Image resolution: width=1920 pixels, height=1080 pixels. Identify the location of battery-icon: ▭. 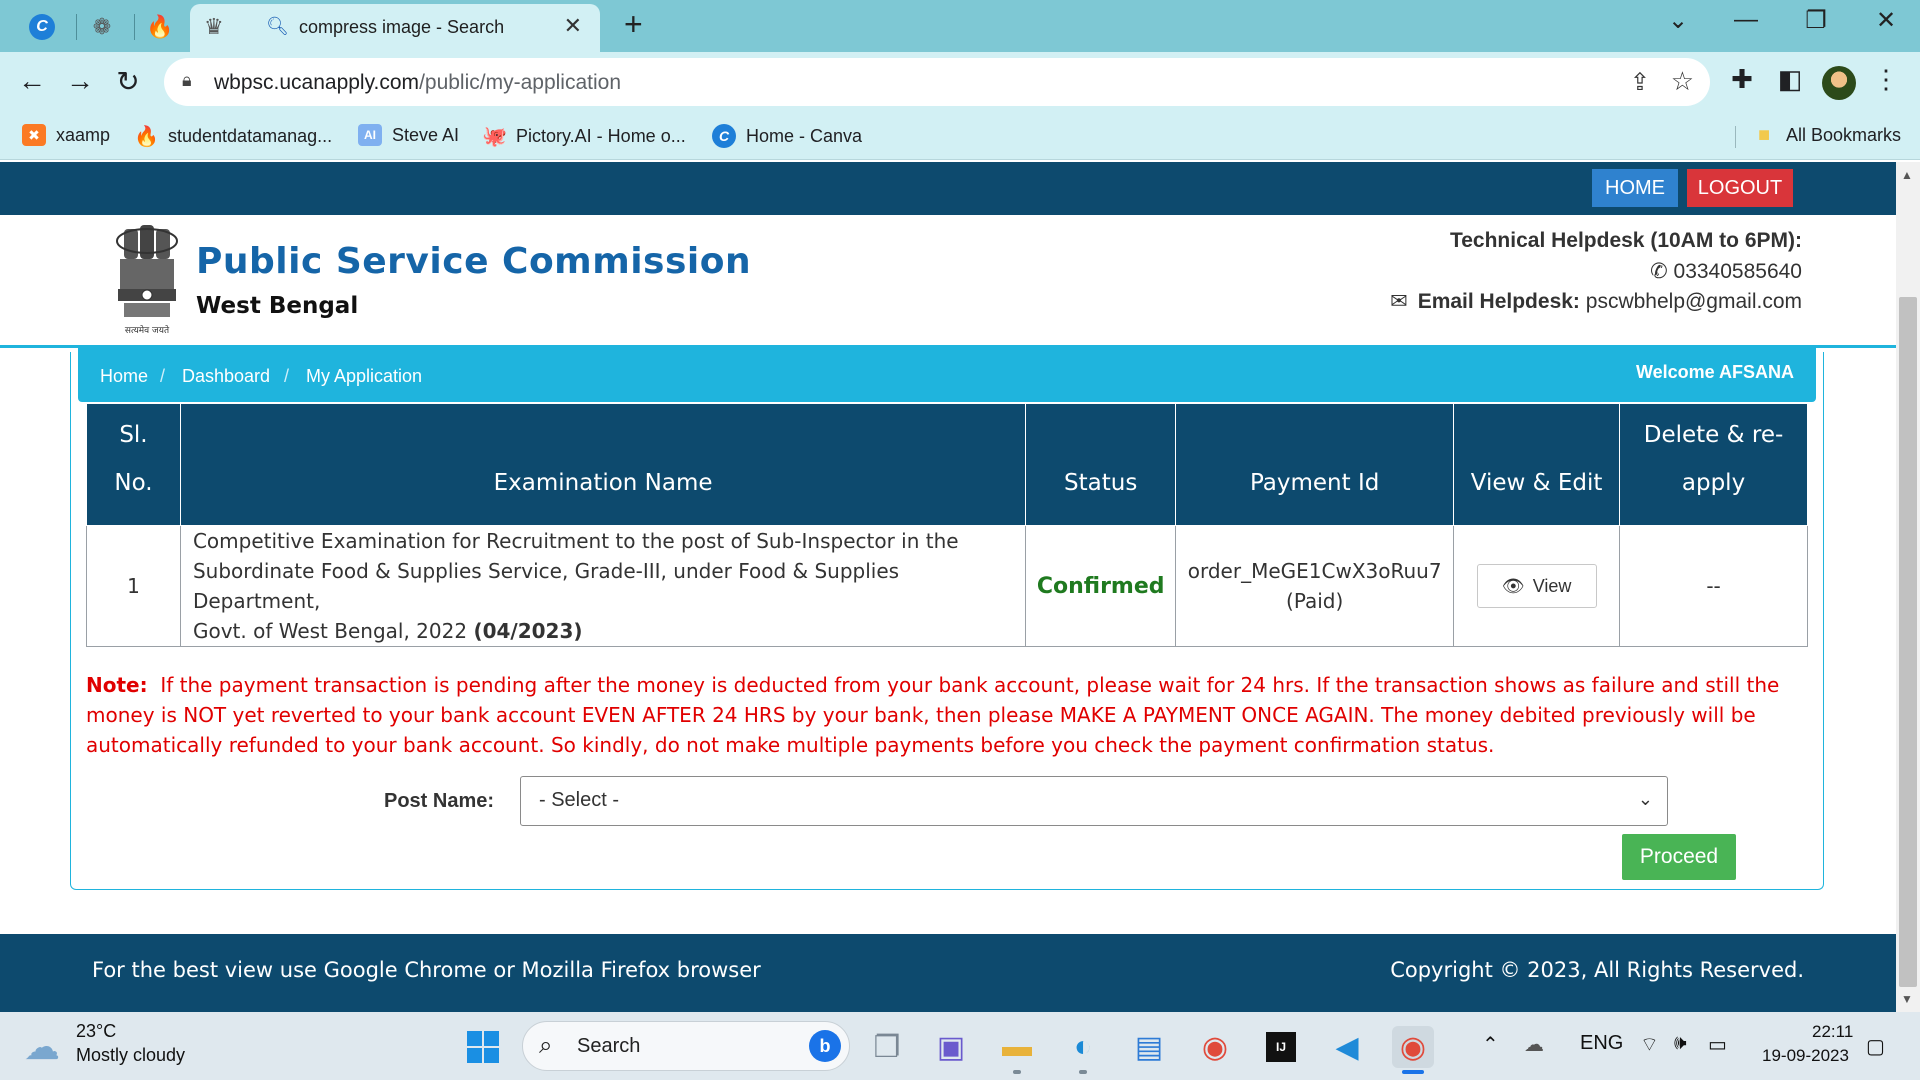
(1717, 1044).